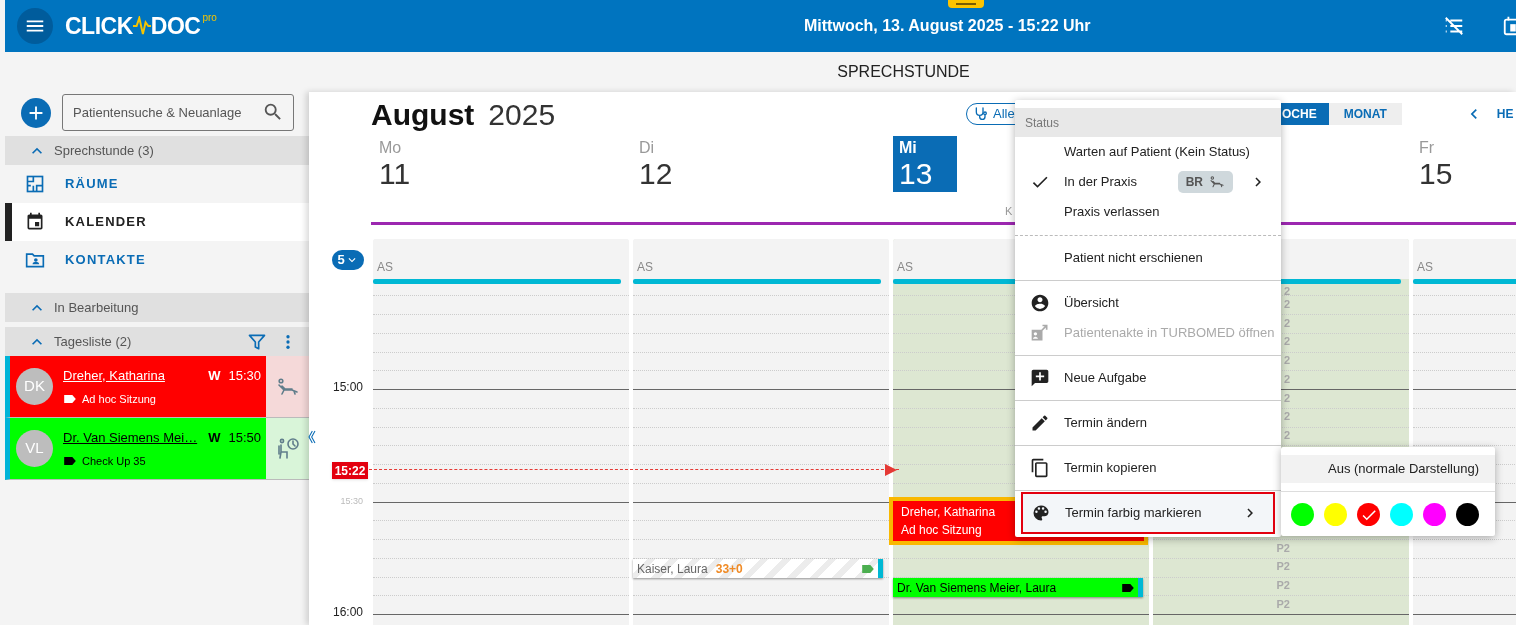 Image resolution: width=1516 pixels, height=625 pixels. I want to click on page-title: SPRECHSTUNDE, so click(903, 72).